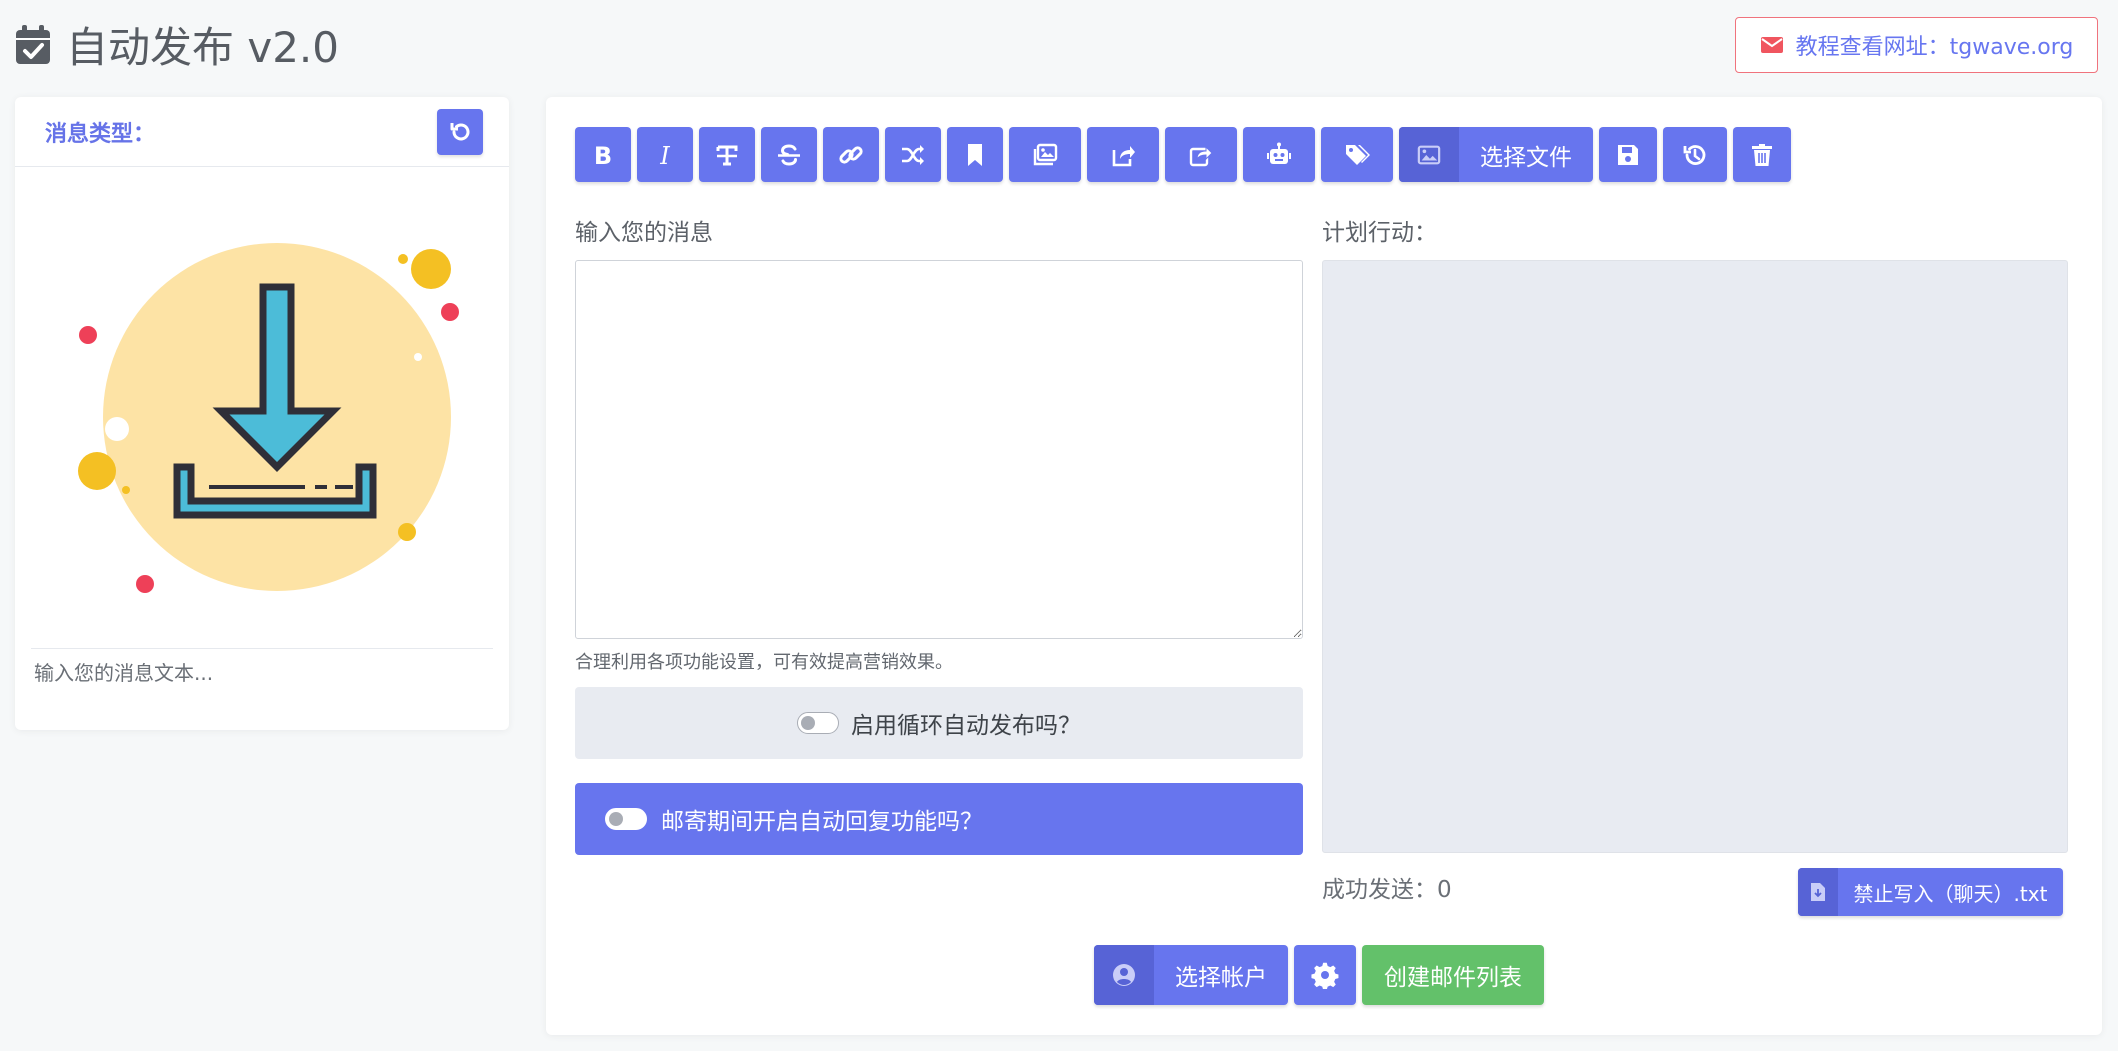 The image size is (2118, 1051). What do you see at coordinates (1771, 45) in the screenshot?
I see `envelope-icon` at bounding box center [1771, 45].